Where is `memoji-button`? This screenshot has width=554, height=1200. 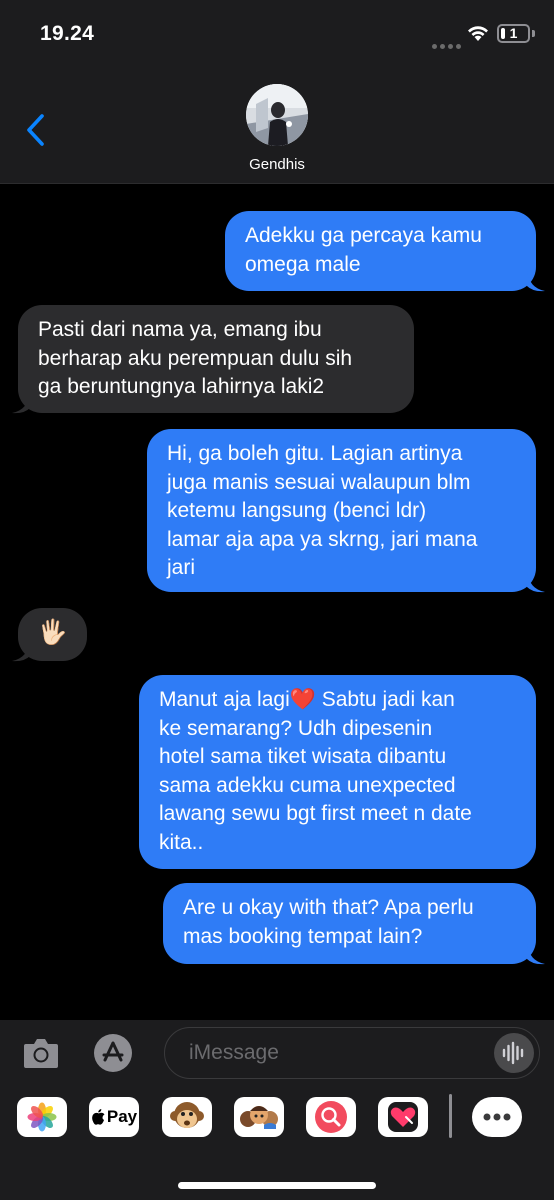 memoji-button is located at coordinates (259, 1117).